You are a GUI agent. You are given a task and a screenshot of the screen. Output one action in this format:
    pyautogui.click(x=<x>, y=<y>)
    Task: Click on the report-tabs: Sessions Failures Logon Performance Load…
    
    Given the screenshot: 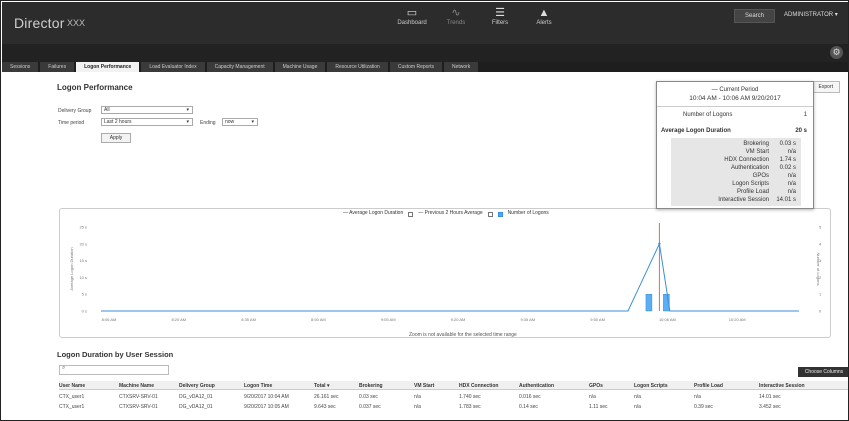 What is the action you would take?
    pyautogui.click(x=425, y=67)
    